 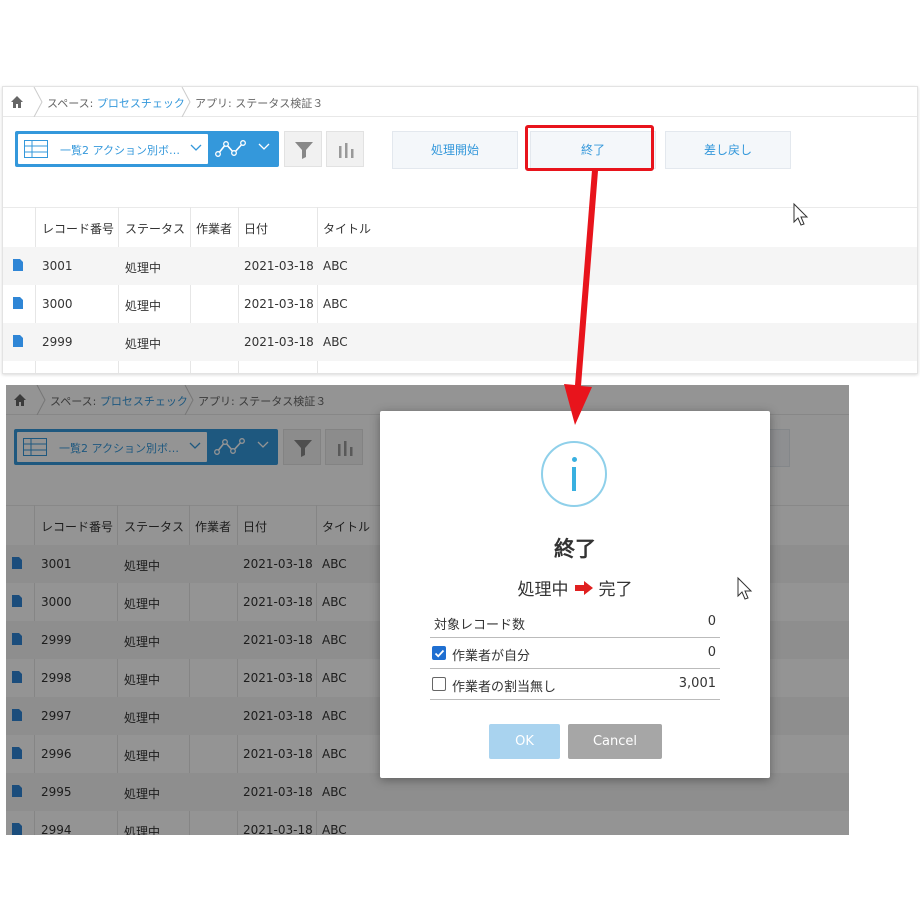 What do you see at coordinates (543, 590) in the screenshot?
I see `from-status: 処理中` at bounding box center [543, 590].